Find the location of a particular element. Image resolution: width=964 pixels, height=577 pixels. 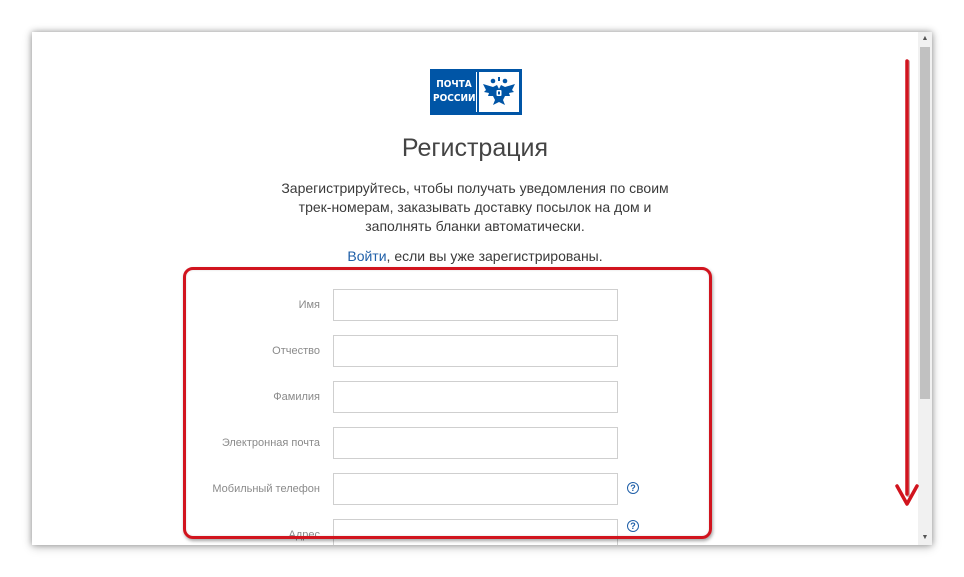

mobile-phone-row: Мобильный телефон ? is located at coordinates (452, 489).